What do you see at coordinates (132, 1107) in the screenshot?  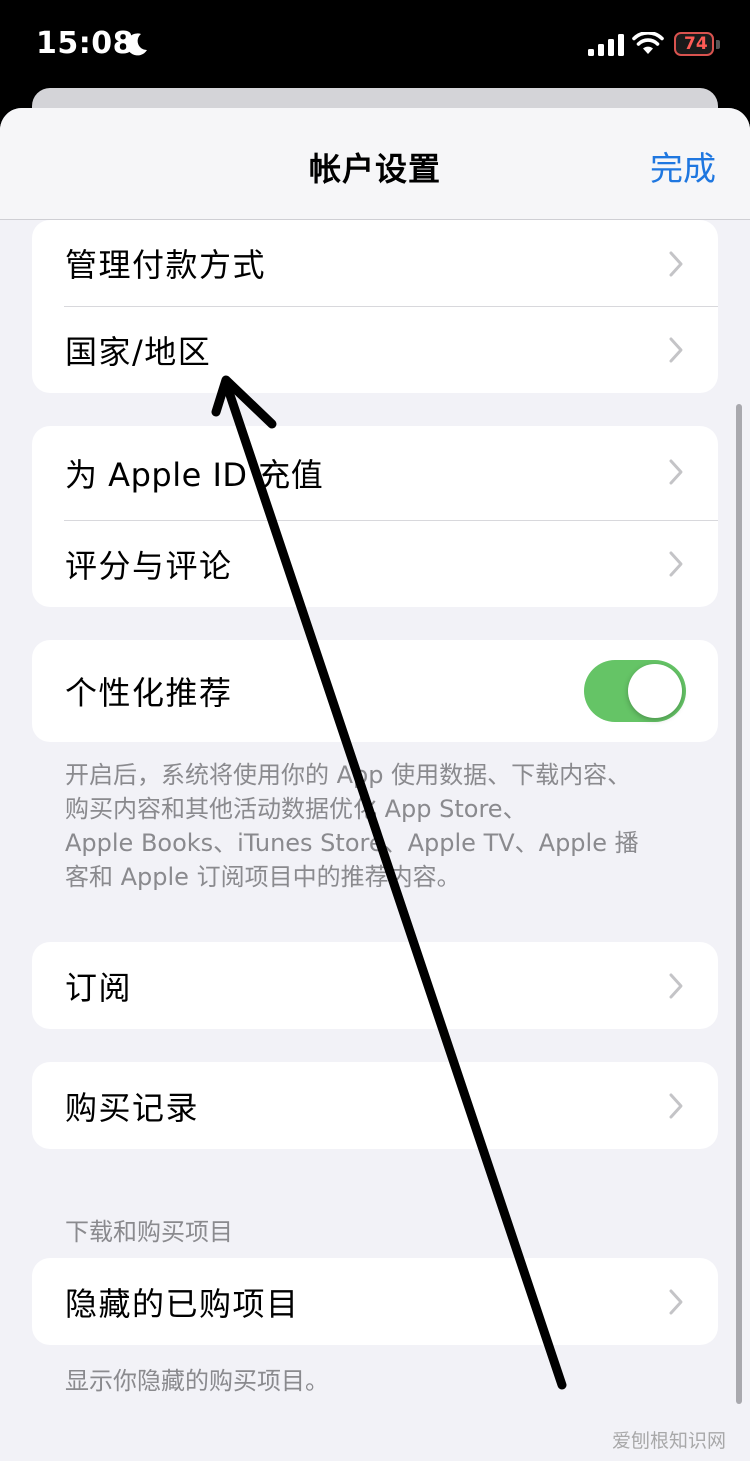 I see `row-label: 购买记录` at bounding box center [132, 1107].